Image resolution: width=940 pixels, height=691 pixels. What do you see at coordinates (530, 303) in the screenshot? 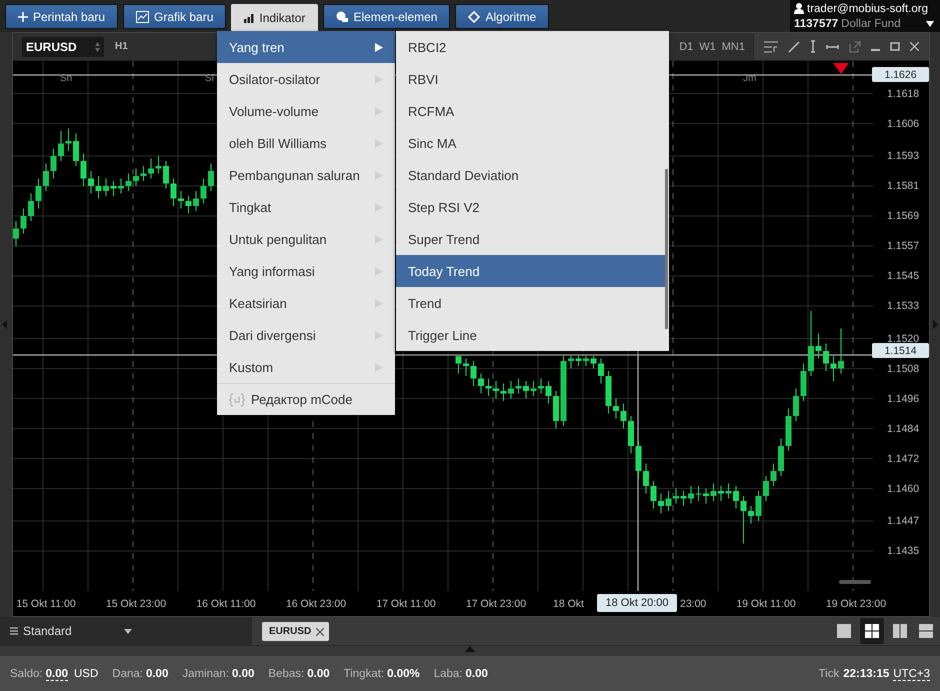
I see `menu-item: Trend` at bounding box center [530, 303].